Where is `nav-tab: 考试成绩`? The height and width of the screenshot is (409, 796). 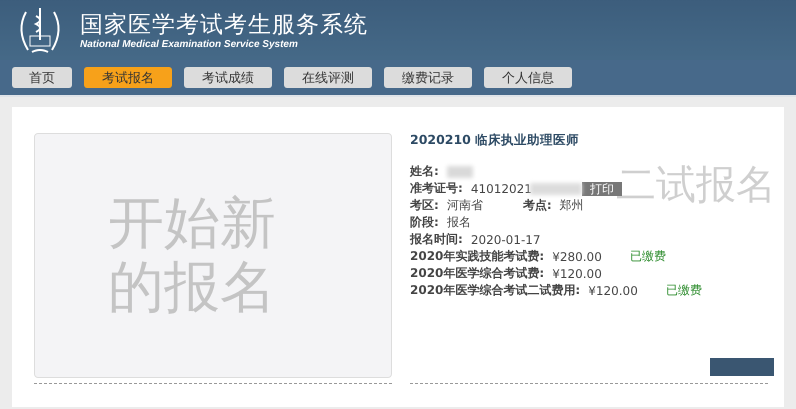
nav-tab: 考试成绩 is located at coordinates (228, 77).